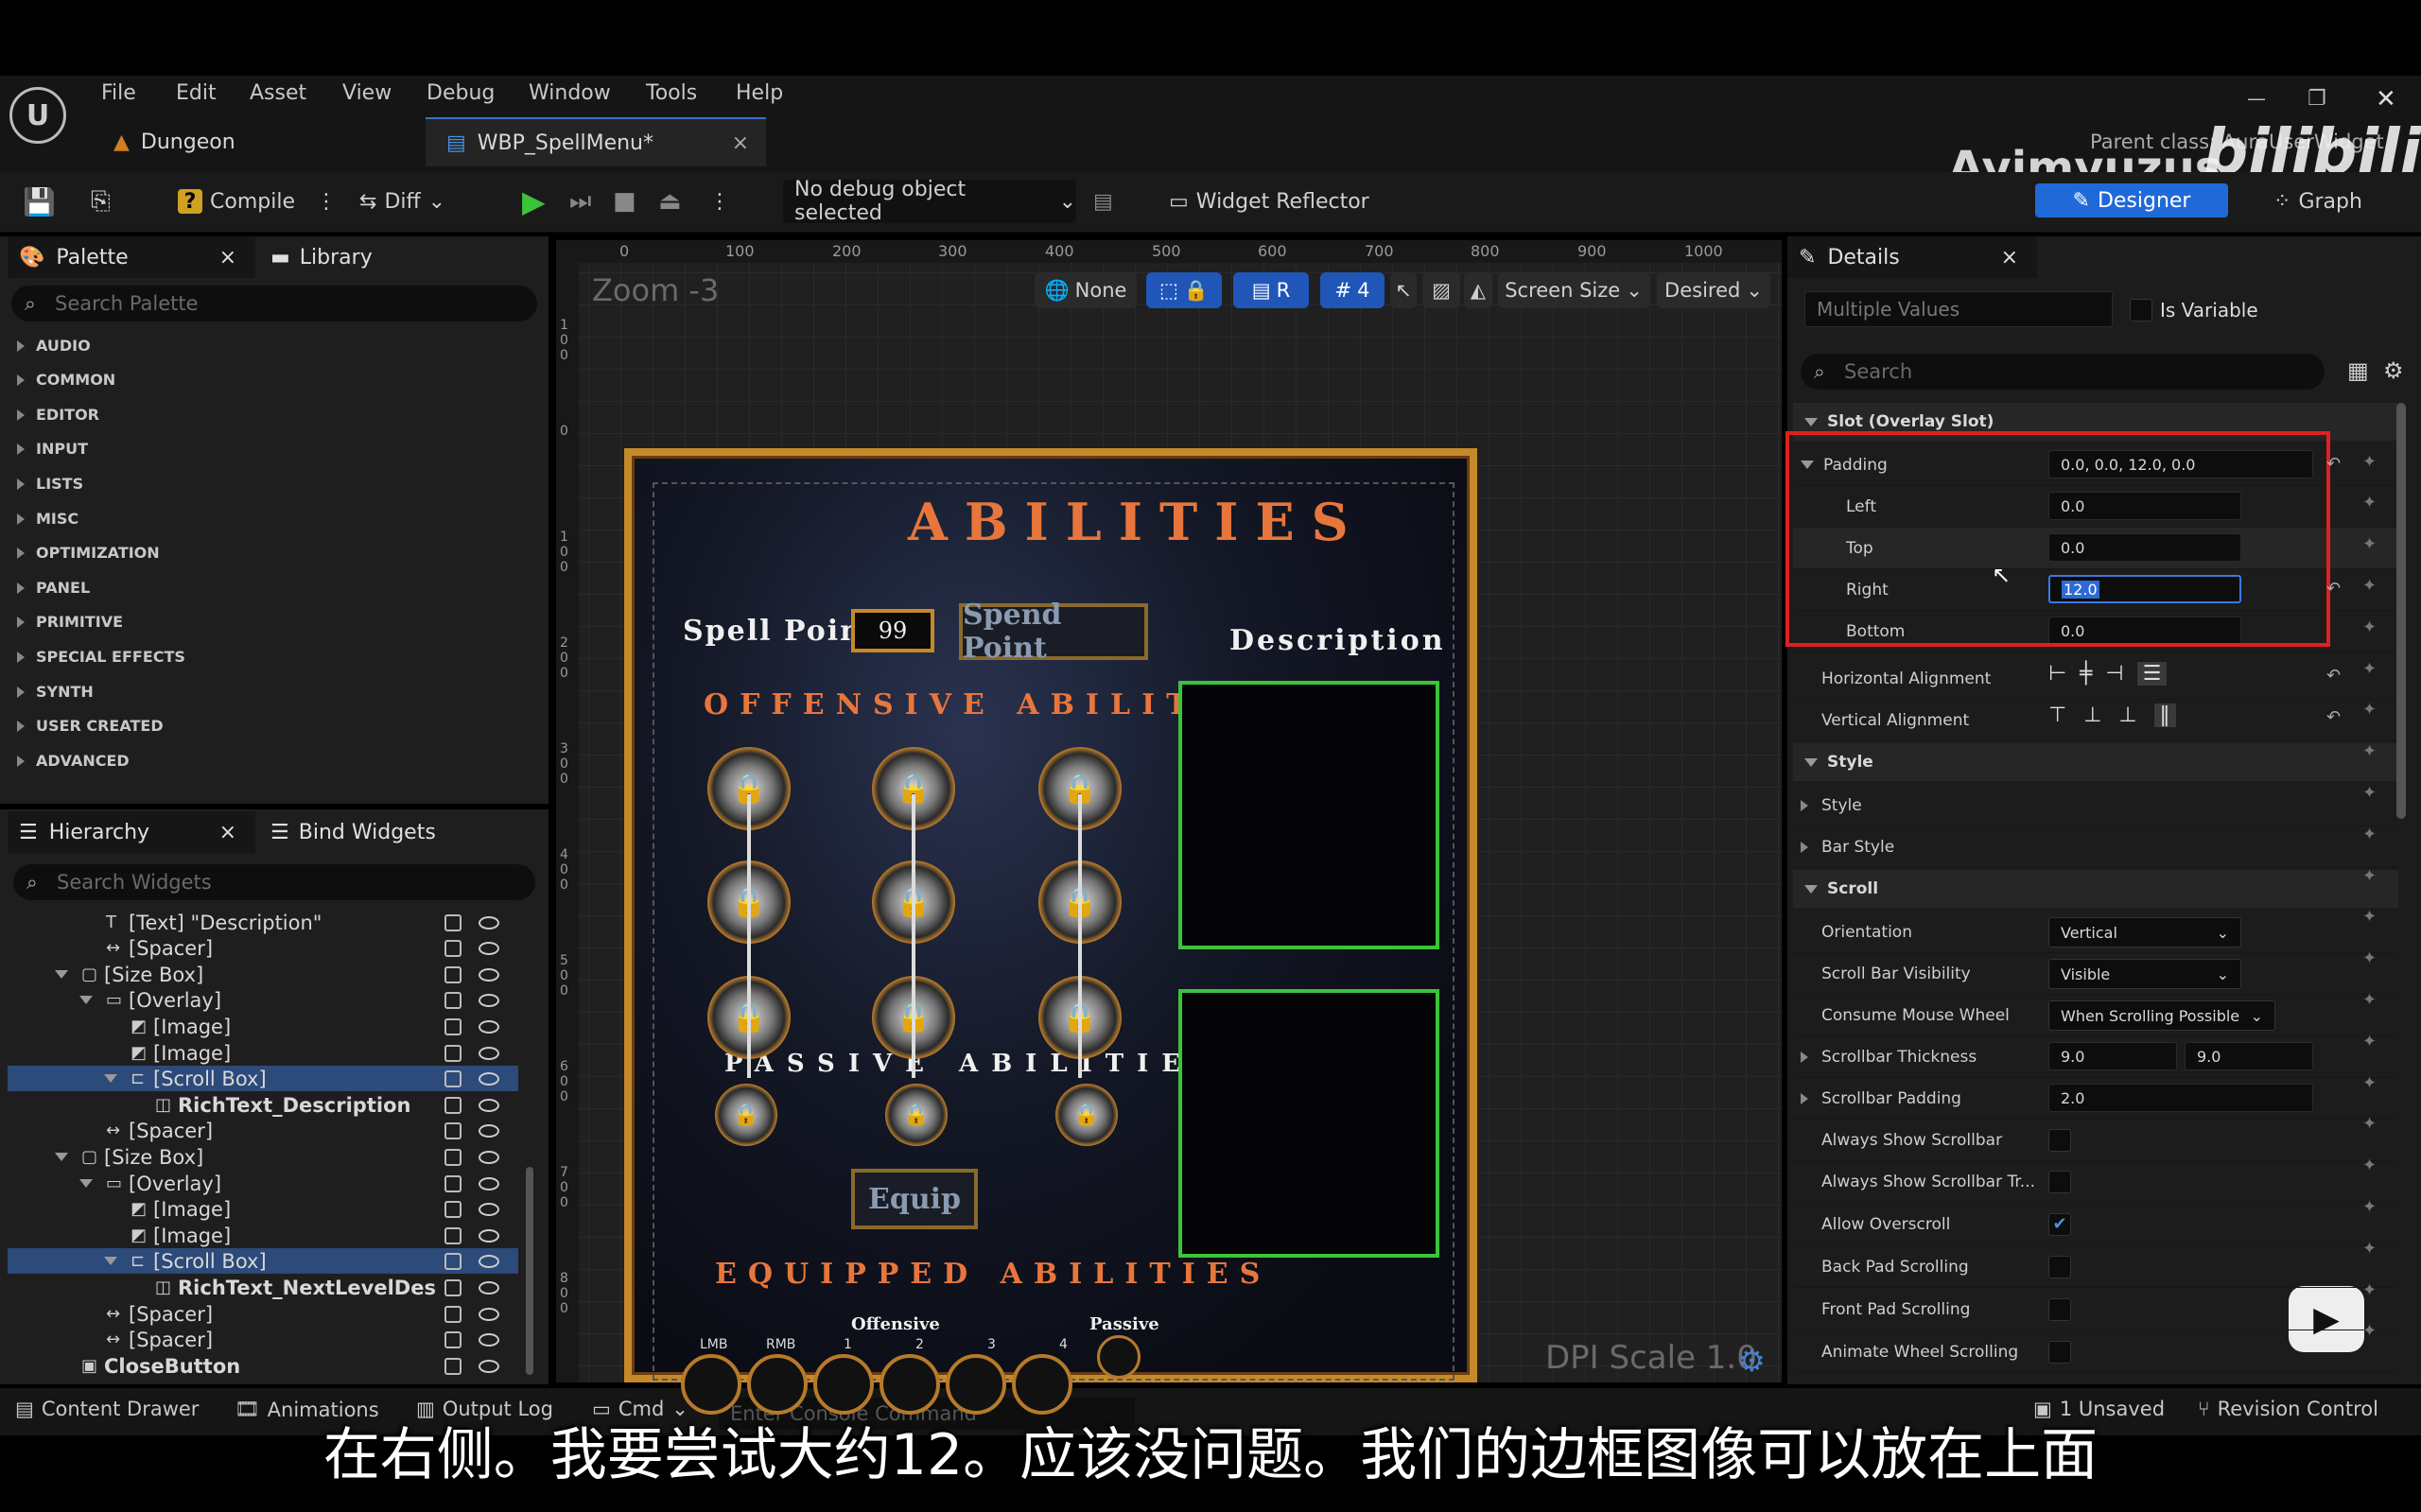 The image size is (2421, 1512). I want to click on bind-widgets-tab: ☰ Bind Widgets, so click(384, 832).